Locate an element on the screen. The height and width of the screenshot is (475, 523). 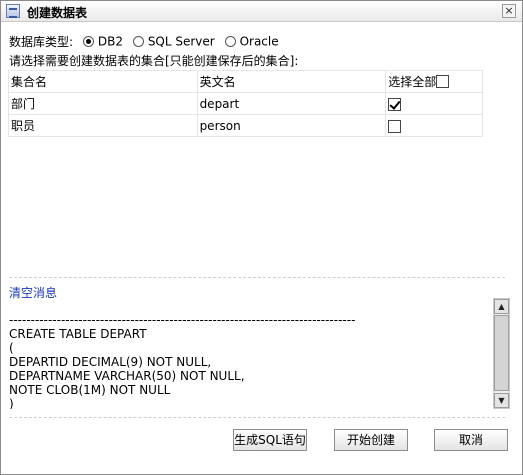
window-title: 创建数据表 is located at coordinates (57, 13).